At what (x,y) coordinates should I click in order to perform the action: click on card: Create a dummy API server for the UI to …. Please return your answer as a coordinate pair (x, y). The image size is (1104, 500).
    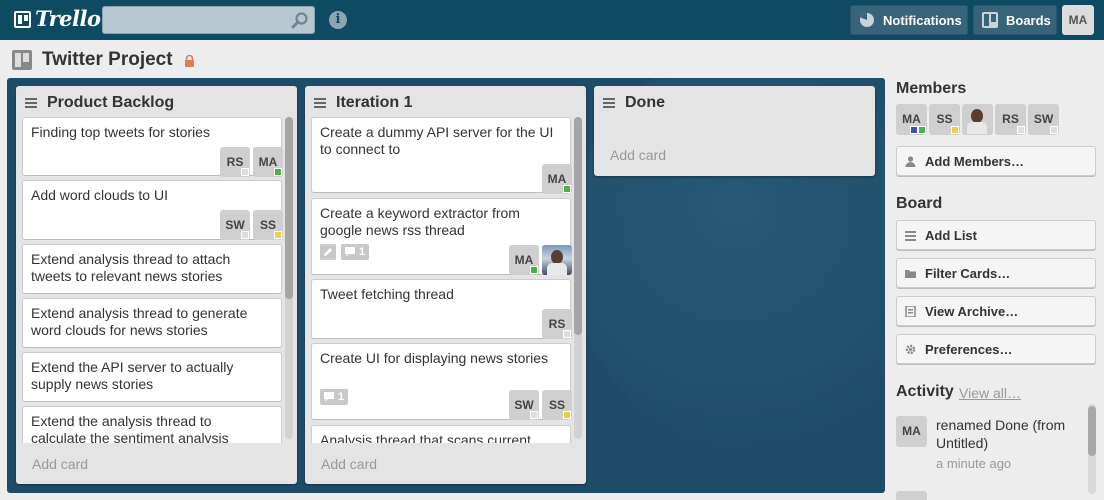
    Looking at the image, I should click on (441, 155).